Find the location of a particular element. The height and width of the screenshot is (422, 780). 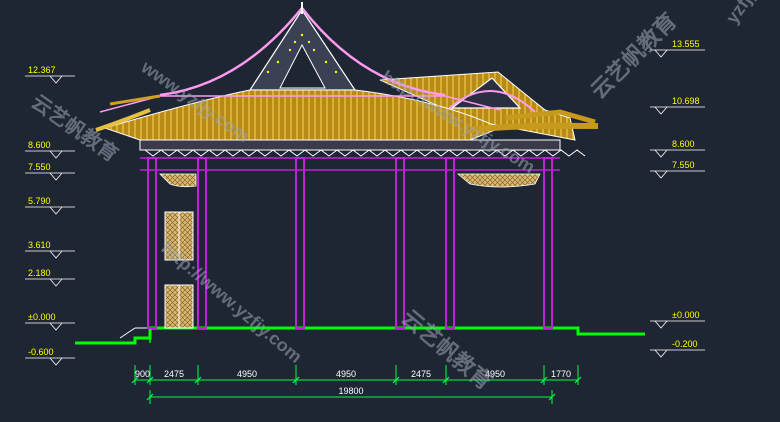

dimension-labels: 900 2475 4950 4950 2475 4950 177019800 is located at coordinates (353, 382).